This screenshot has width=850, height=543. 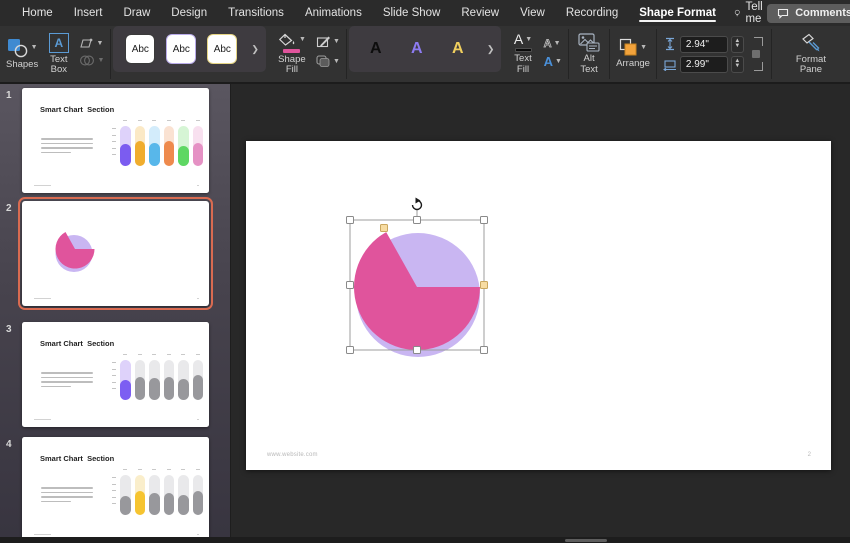 I want to click on text-effects-icon: A, so click(x=548, y=61).